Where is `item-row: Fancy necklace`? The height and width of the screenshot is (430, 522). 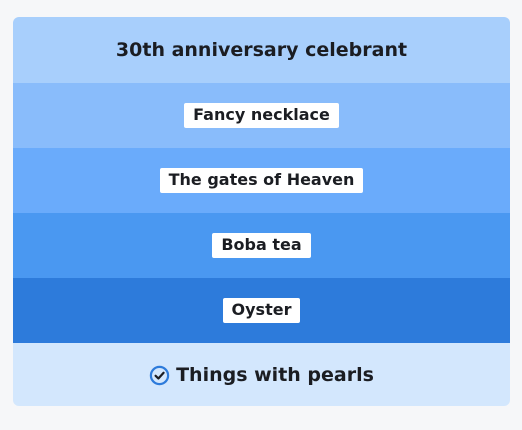 item-row: Fancy necklace is located at coordinates (261, 115).